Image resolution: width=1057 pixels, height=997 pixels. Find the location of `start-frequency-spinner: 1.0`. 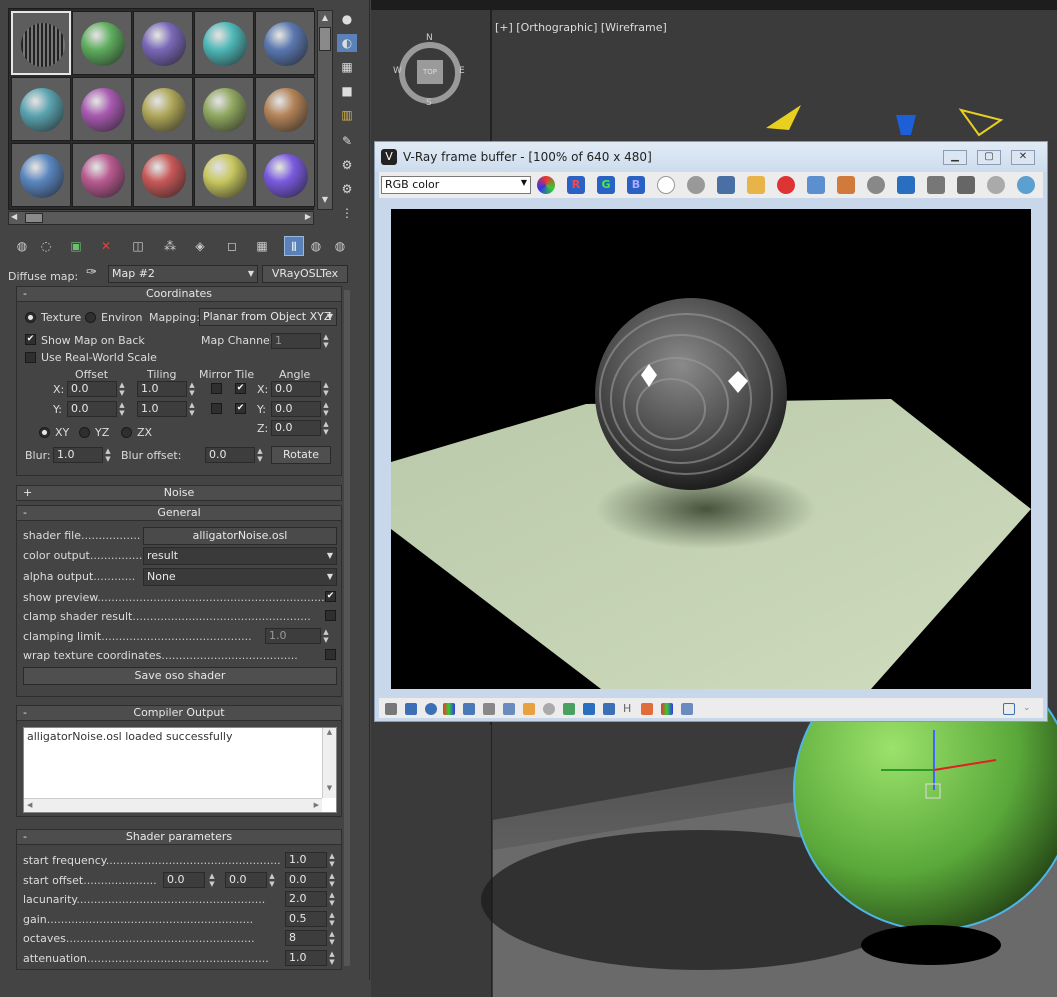

start-frequency-spinner: 1.0 is located at coordinates (306, 860).